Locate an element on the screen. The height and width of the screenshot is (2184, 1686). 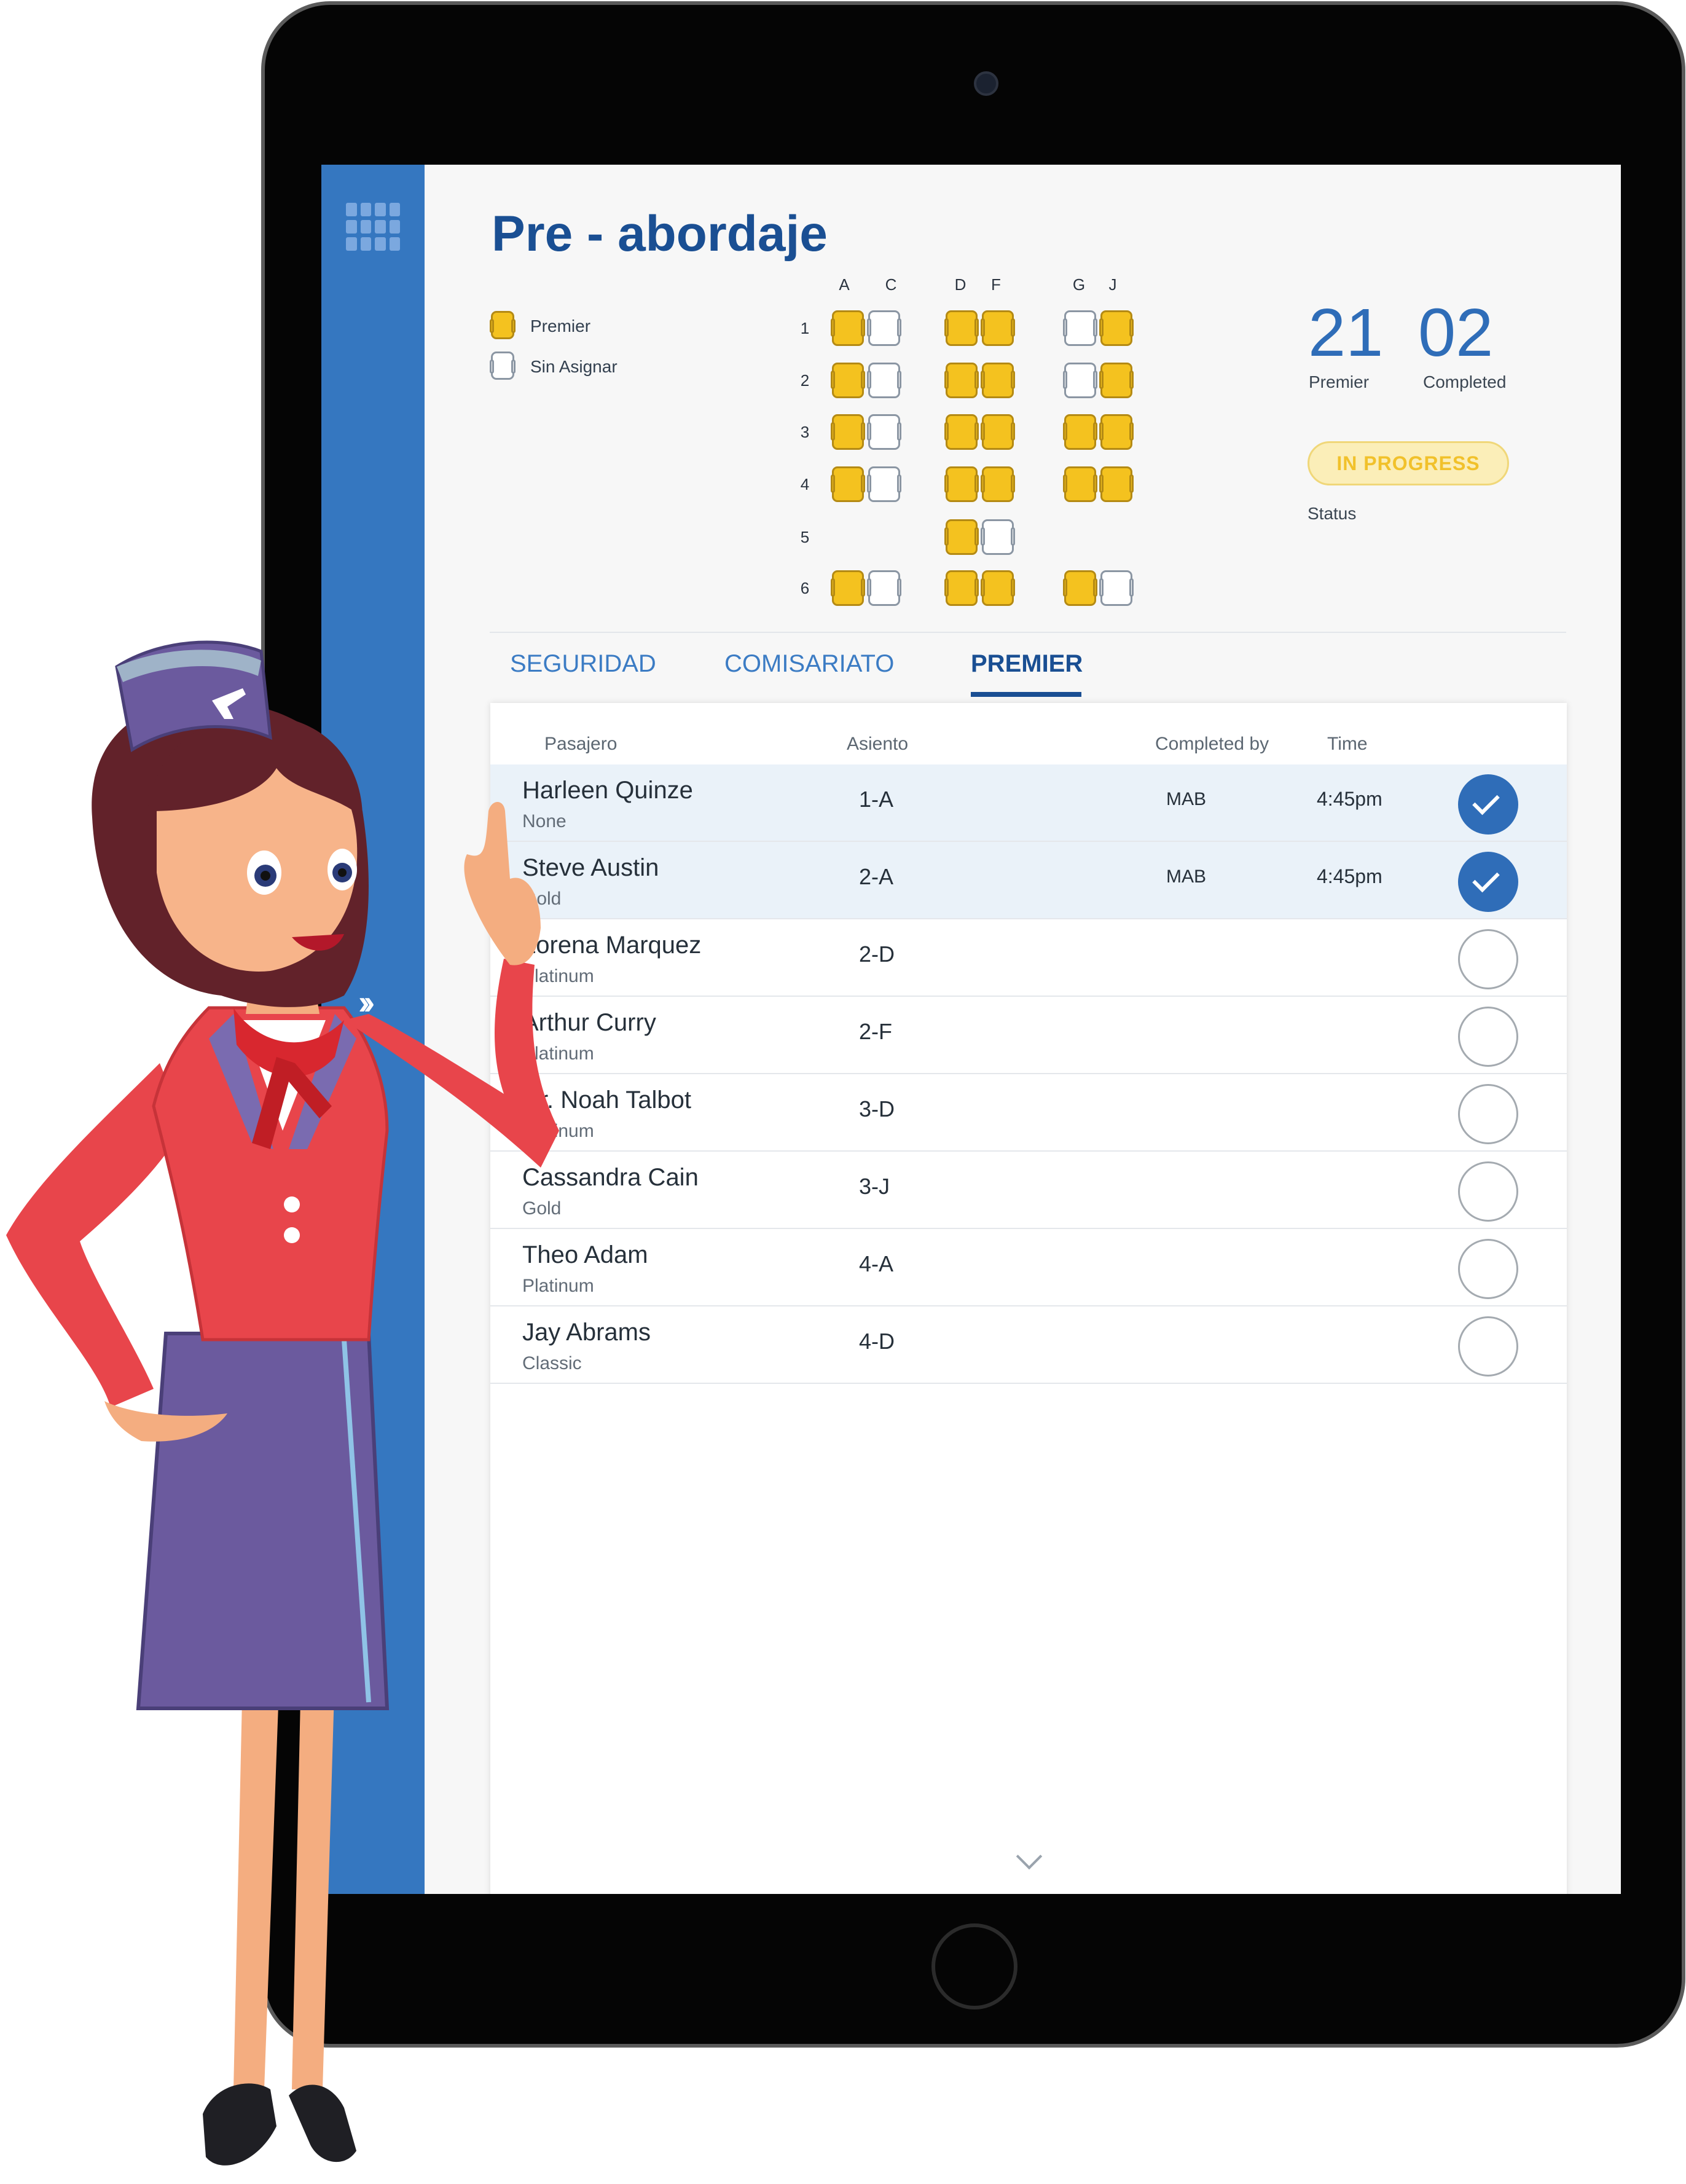
table-row: Jay Abrams Classic 4-D is located at coordinates (1028, 1345).